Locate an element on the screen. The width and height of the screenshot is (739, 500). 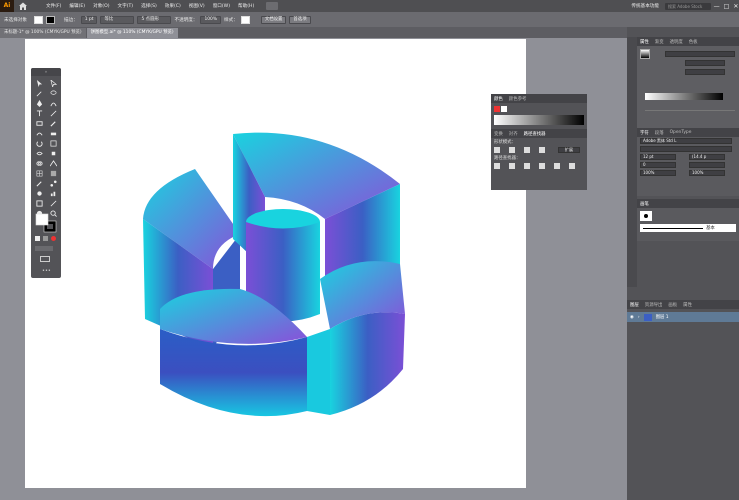
divide-icon is located at coordinates (497, 166).